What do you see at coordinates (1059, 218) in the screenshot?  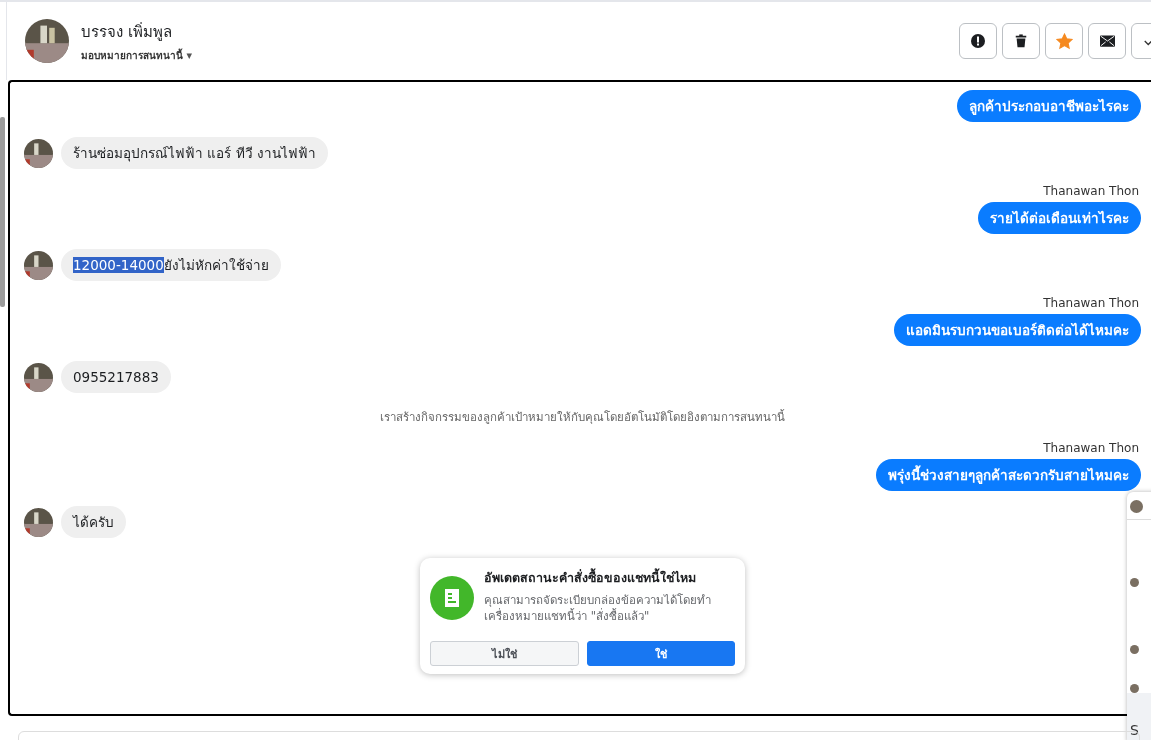 I see `message-bubble: รายได้ต่อเดือนเท่าไรคะ` at bounding box center [1059, 218].